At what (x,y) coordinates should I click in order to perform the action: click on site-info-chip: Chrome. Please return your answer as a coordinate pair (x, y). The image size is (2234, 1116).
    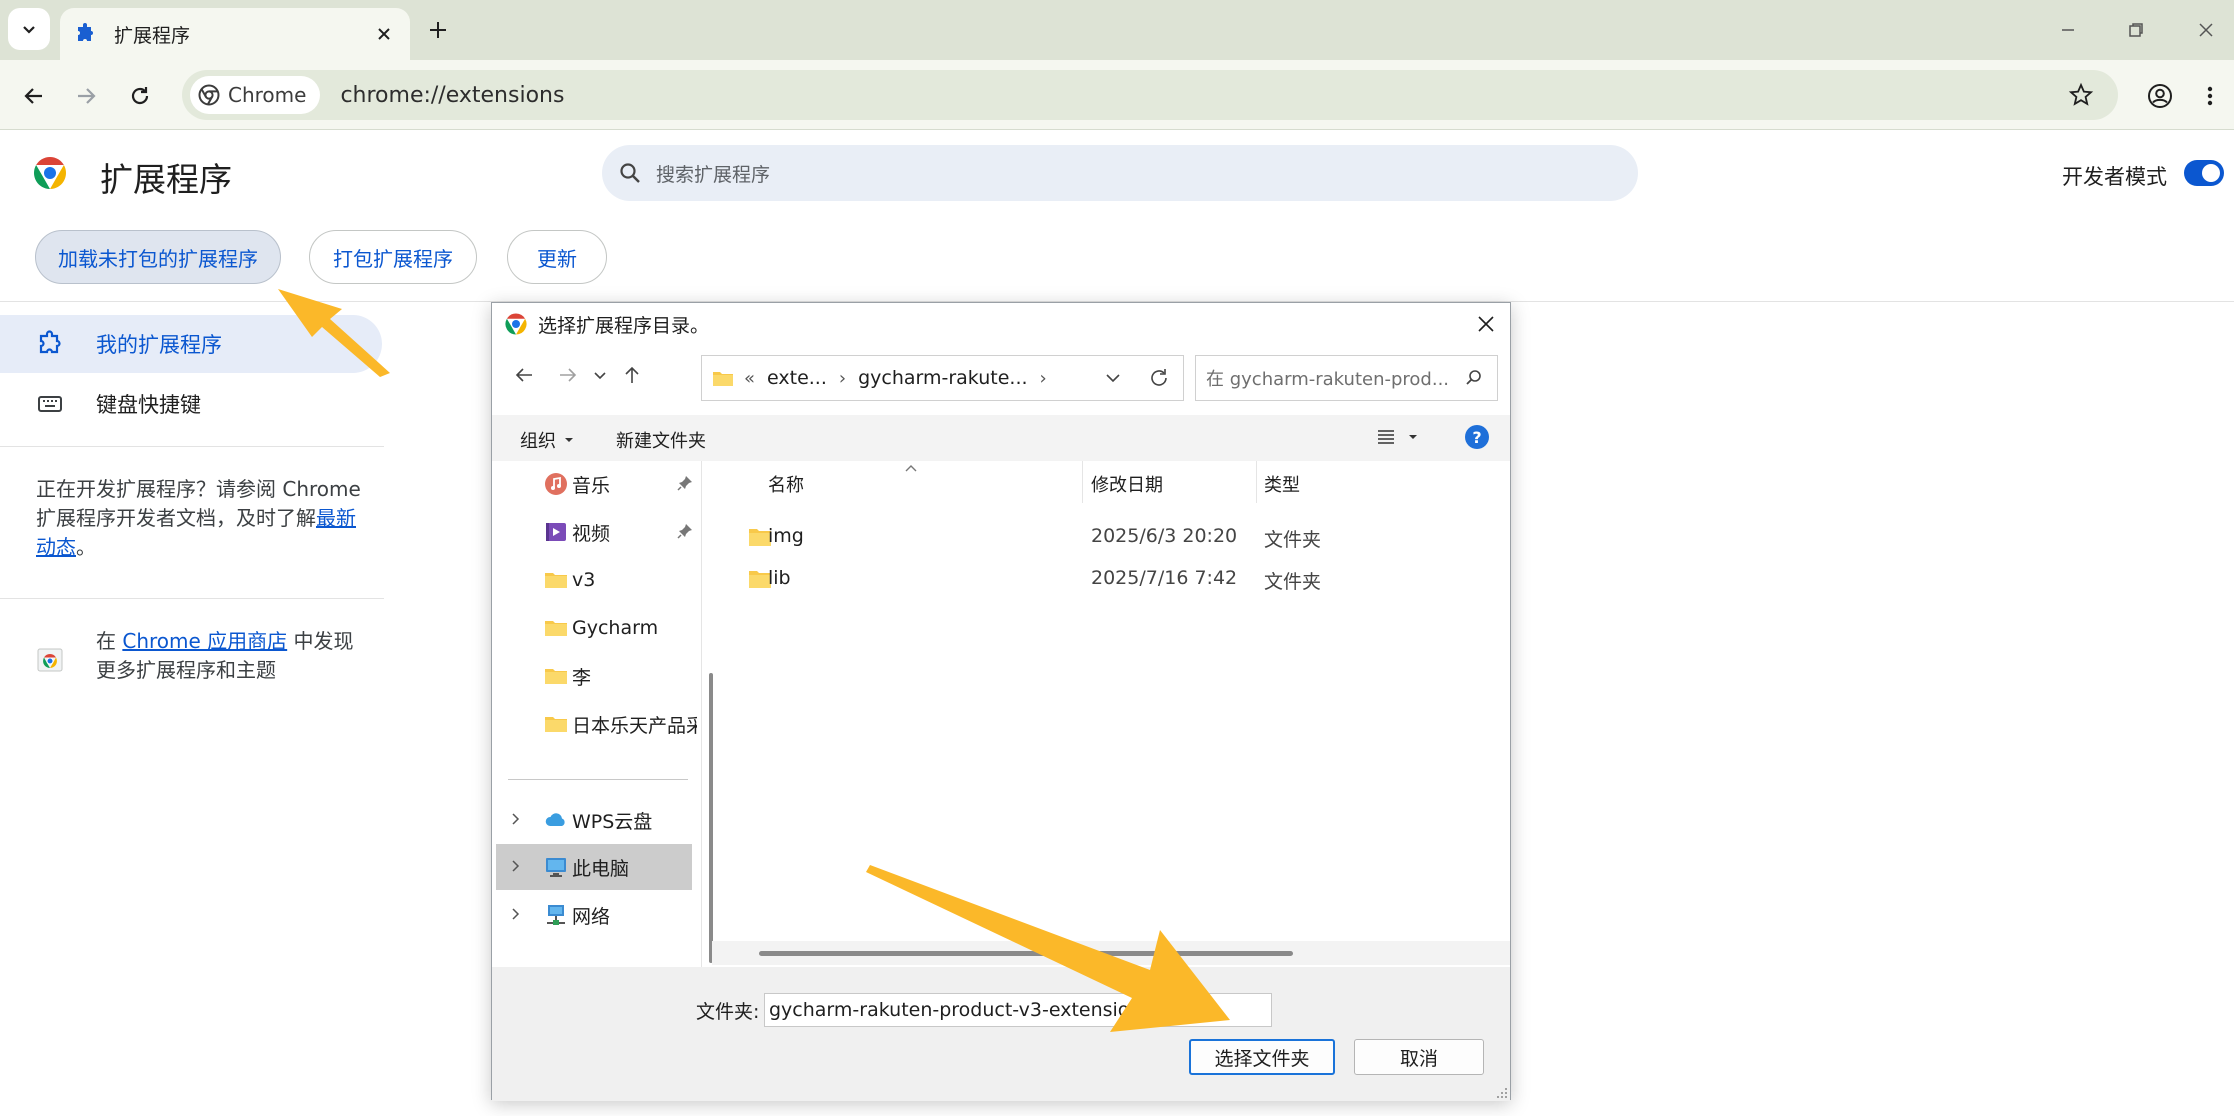
    Looking at the image, I should click on (255, 95).